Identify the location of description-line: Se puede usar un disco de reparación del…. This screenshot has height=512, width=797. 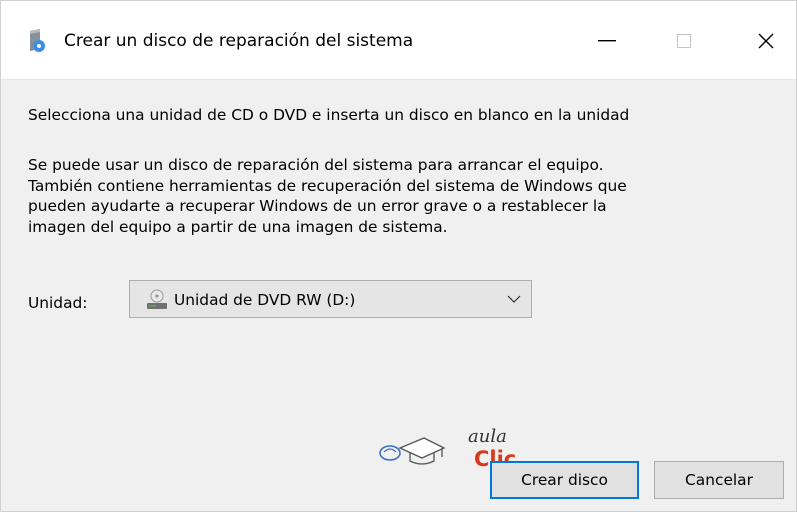
(316, 165).